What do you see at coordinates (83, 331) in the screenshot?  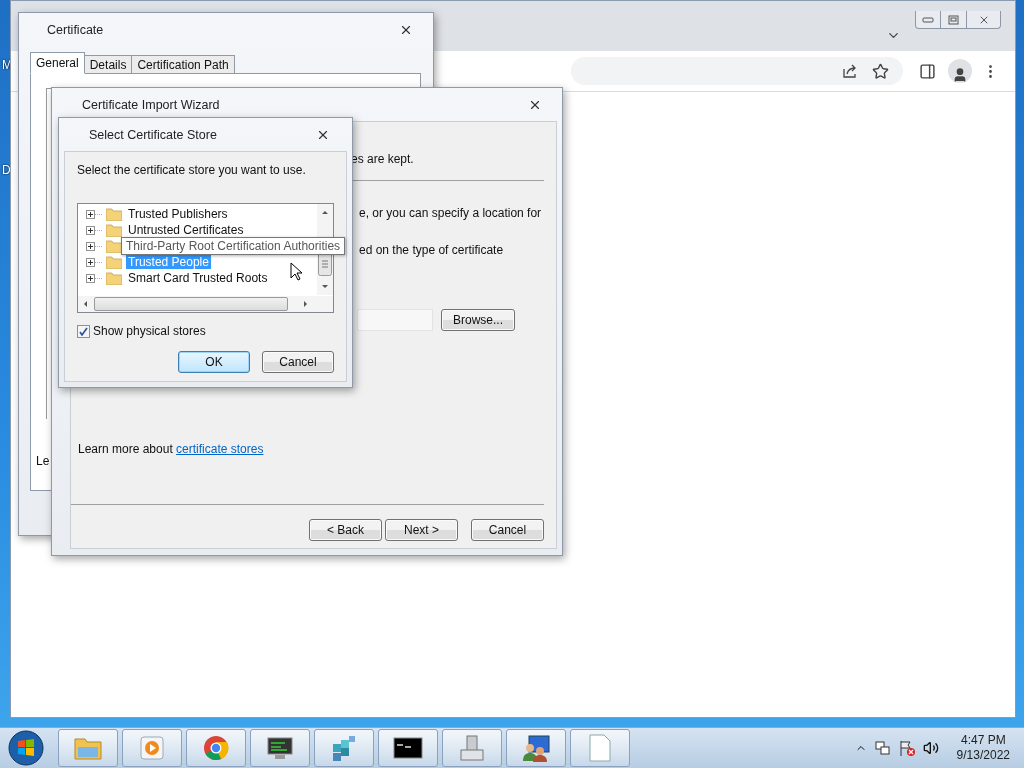 I see `checkbox` at bounding box center [83, 331].